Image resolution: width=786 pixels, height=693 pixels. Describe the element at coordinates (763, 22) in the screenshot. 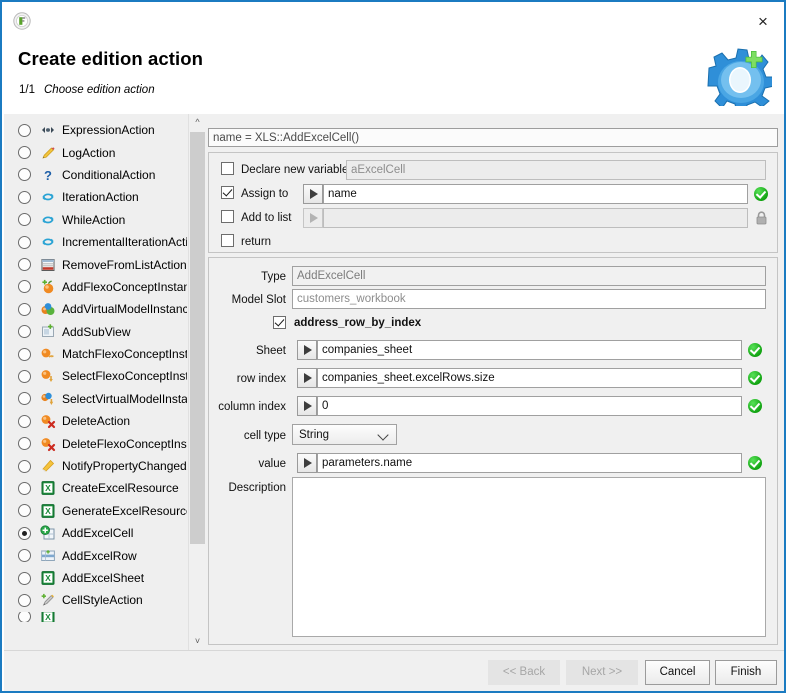

I see `close-icon: ×` at that location.